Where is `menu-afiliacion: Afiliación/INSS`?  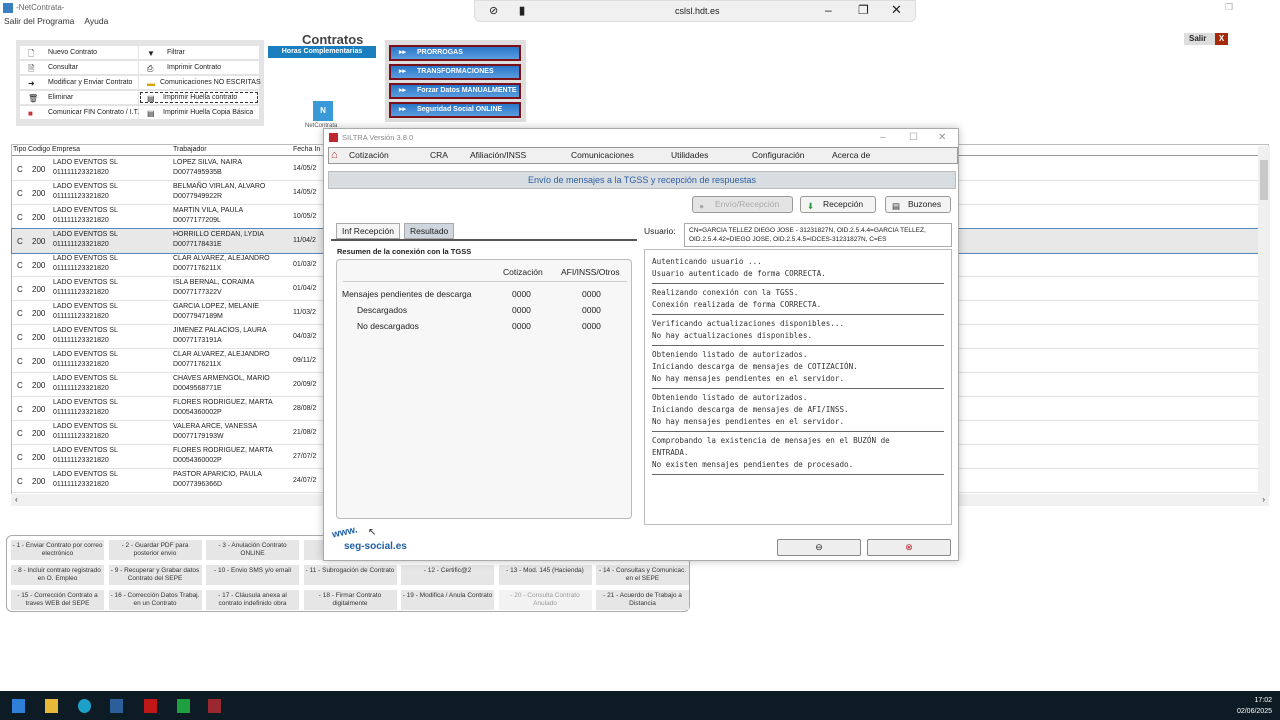
menu-afiliacion: Afiliación/INSS is located at coordinates (498, 155).